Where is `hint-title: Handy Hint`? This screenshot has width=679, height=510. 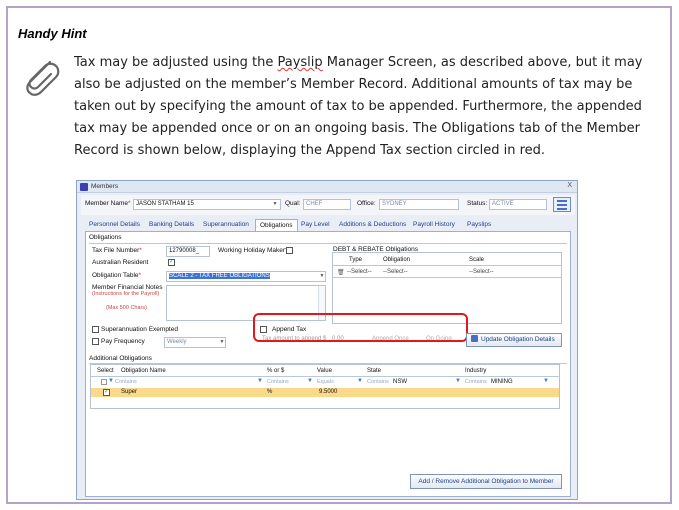
hint-title: Handy Hint is located at coordinates (52, 33).